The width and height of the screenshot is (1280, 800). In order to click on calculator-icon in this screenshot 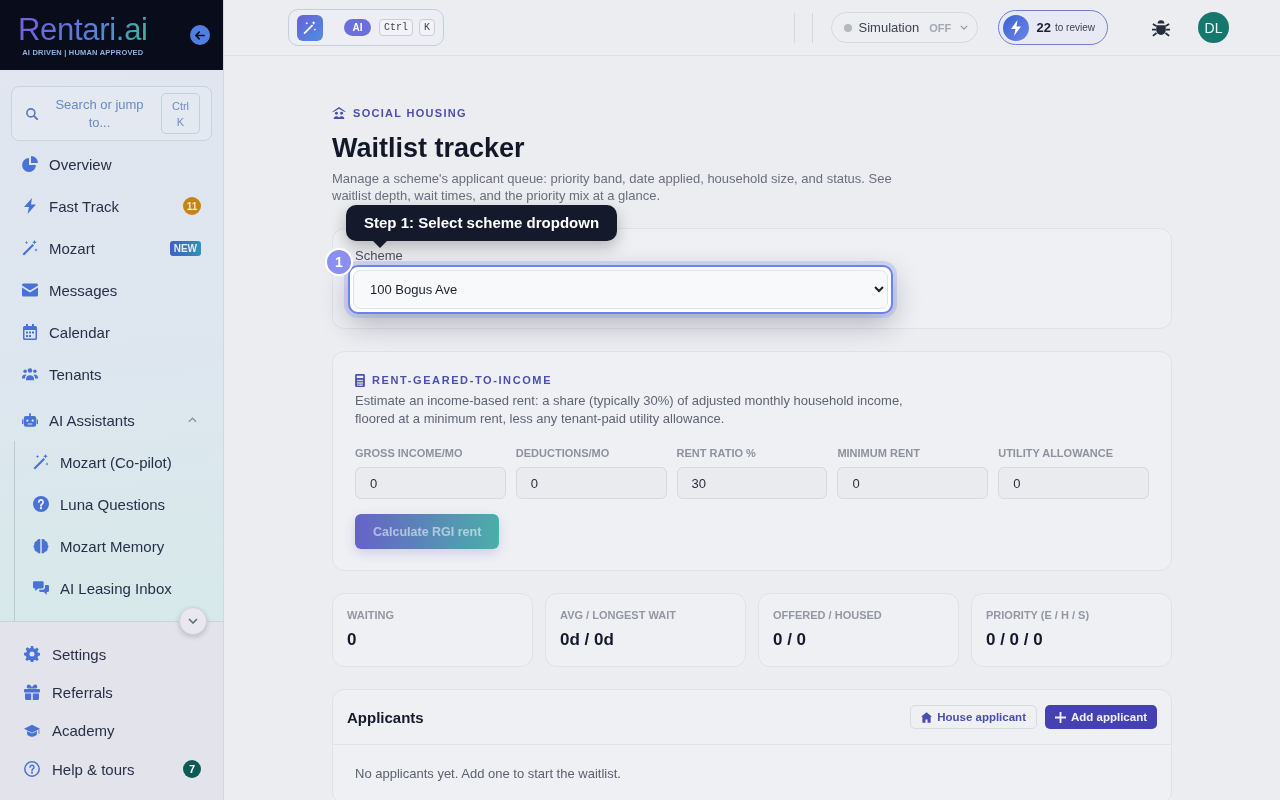, I will do `click(360, 380)`.